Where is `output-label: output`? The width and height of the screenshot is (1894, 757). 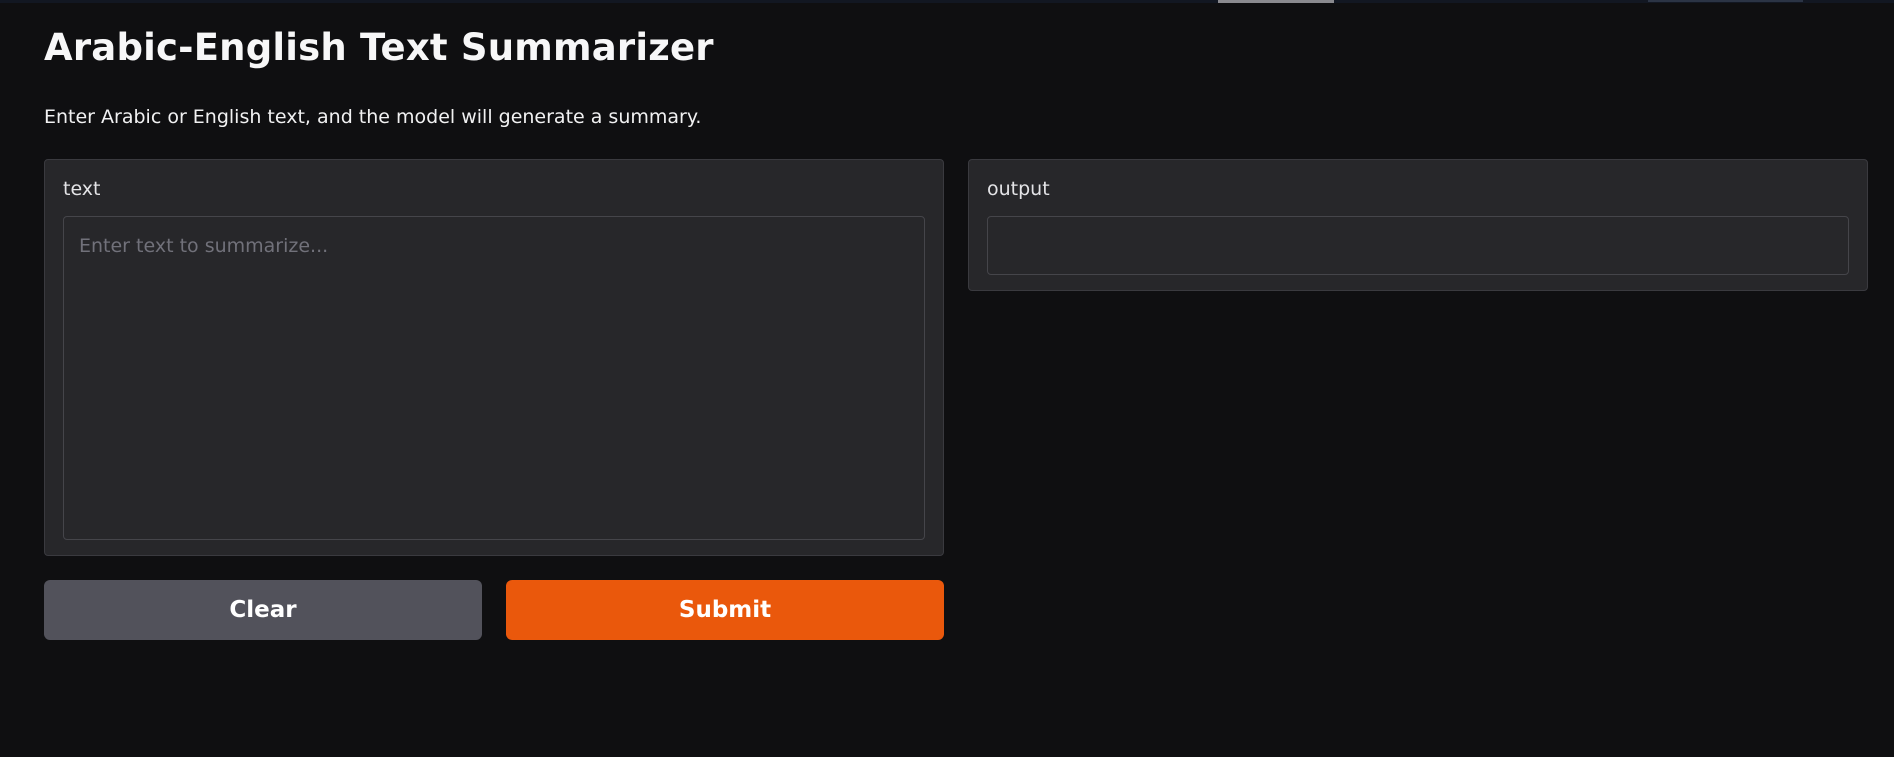
output-label: output is located at coordinates (1018, 189).